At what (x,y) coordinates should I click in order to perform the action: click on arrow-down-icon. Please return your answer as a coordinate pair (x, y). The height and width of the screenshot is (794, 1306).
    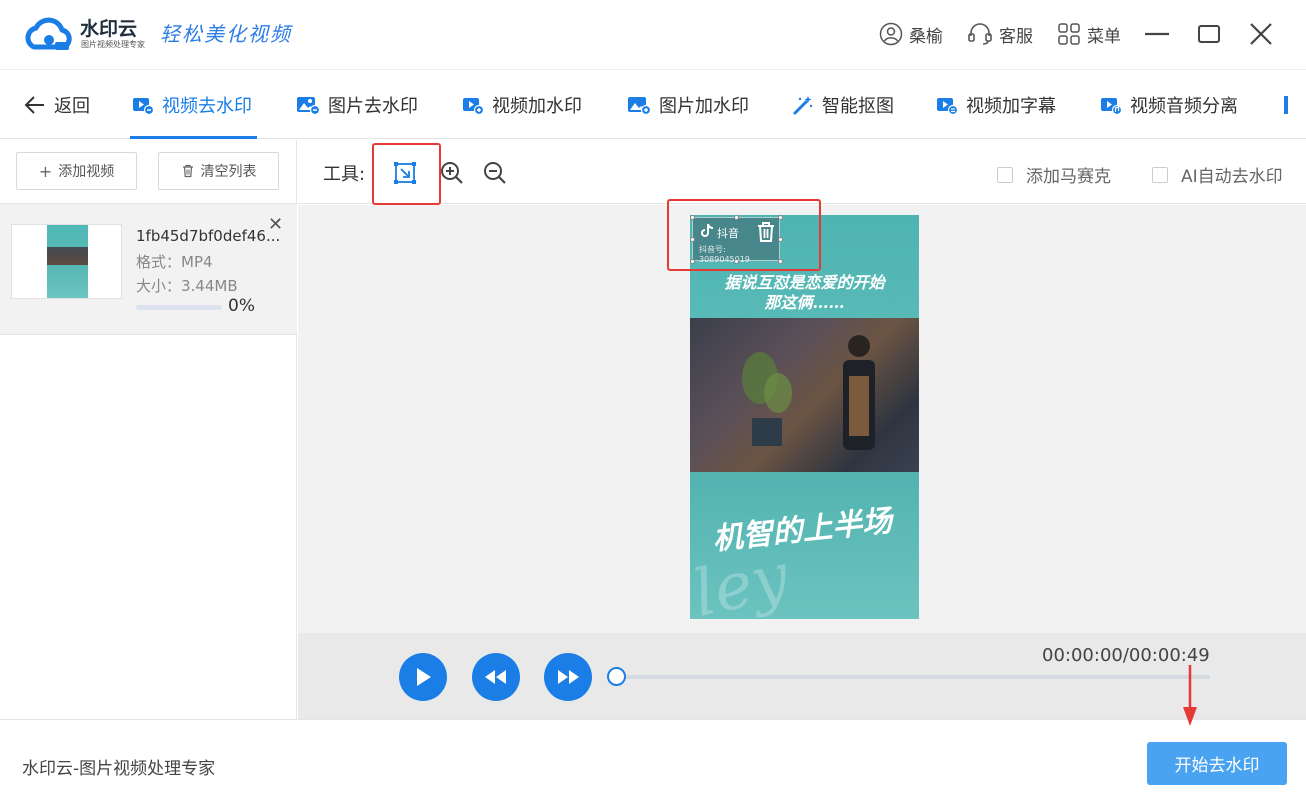
    Looking at the image, I should click on (1190, 695).